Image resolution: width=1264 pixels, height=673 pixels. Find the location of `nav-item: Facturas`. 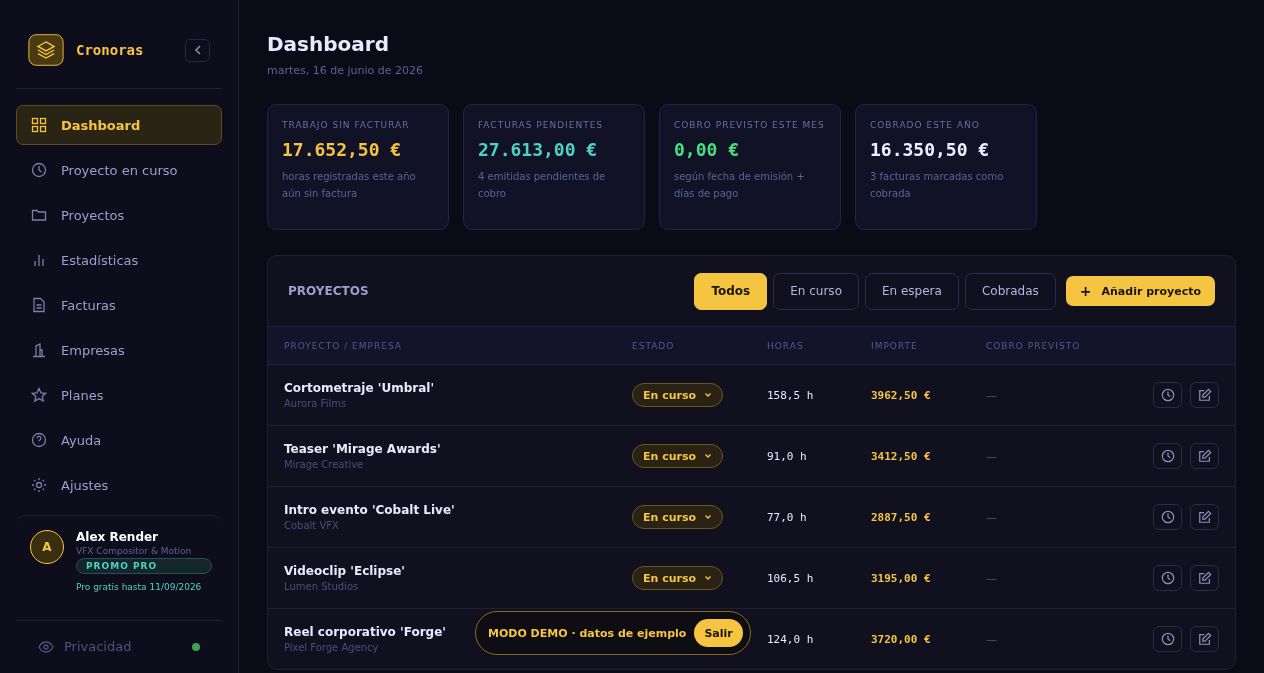

nav-item: Facturas is located at coordinates (119, 305).